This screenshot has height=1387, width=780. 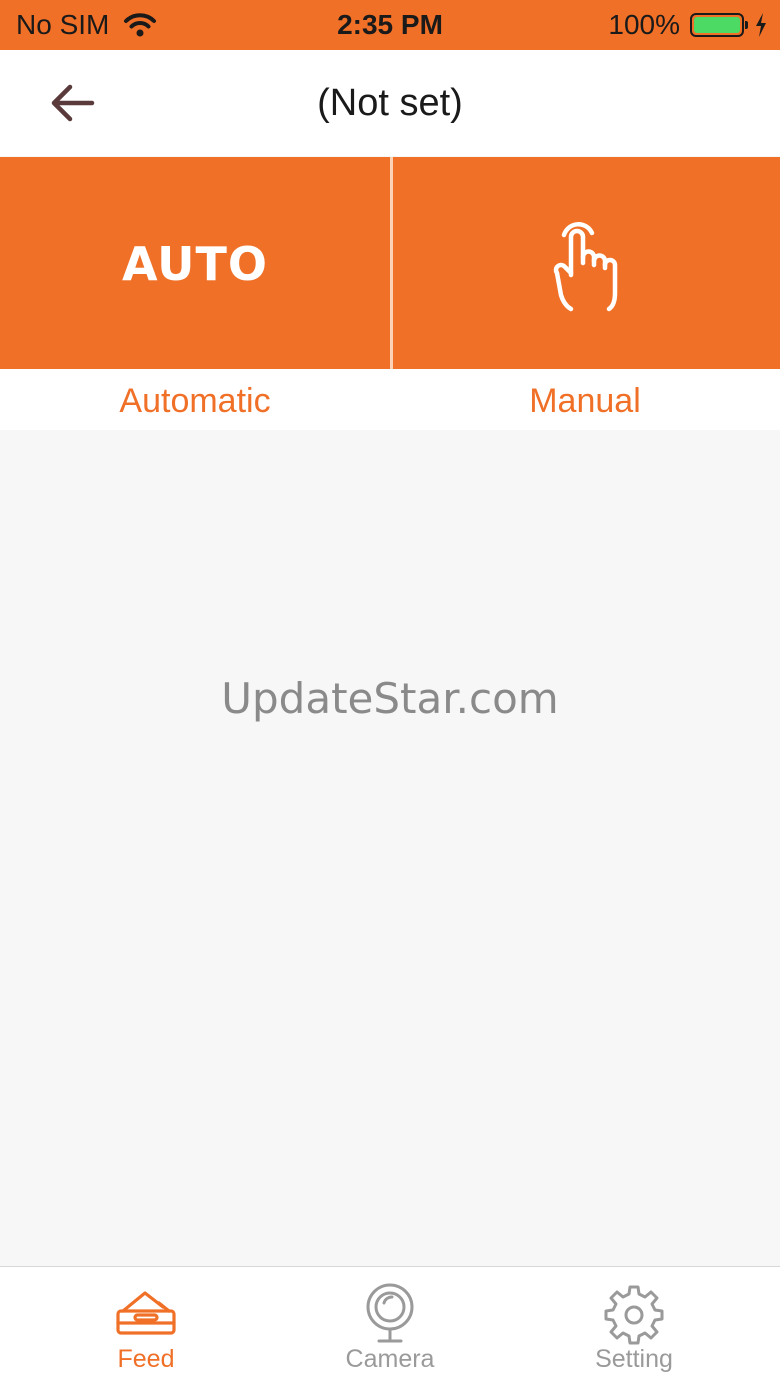 I want to click on gear-icon, so click(x=634, y=1315).